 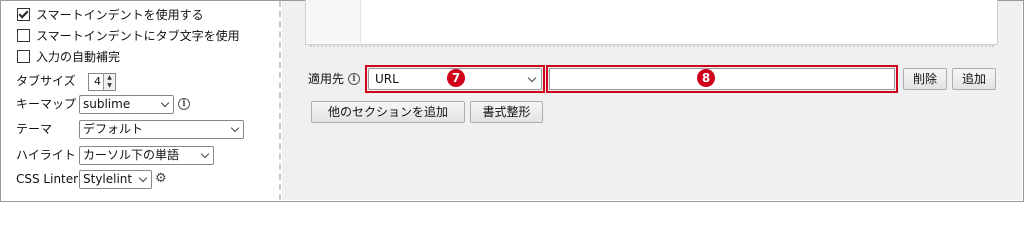 What do you see at coordinates (113, 129) in the screenshot?
I see `theme-value: デフォルト` at bounding box center [113, 129].